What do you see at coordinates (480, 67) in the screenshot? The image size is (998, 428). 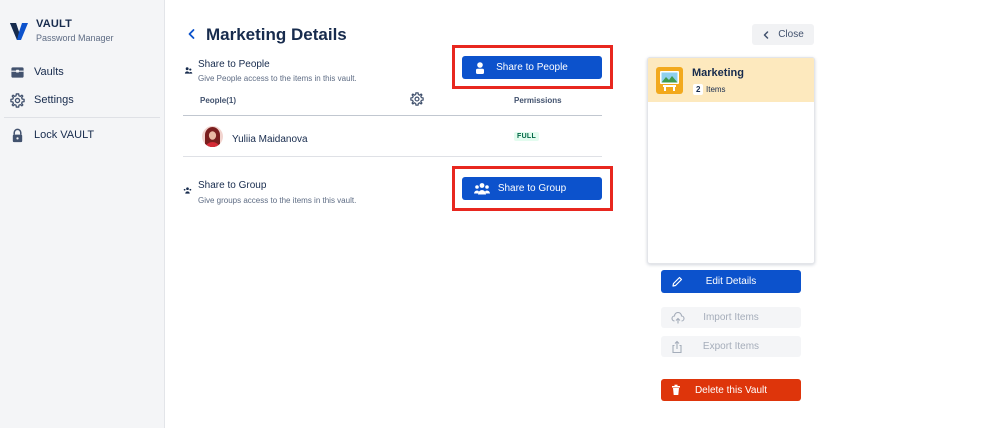 I see `person-icon` at bounding box center [480, 67].